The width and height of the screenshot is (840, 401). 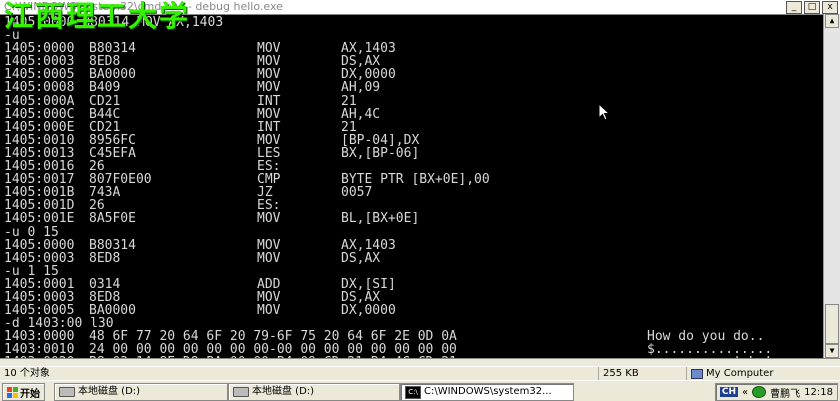 What do you see at coordinates (97, 16) in the screenshot?
I see `watermark-overlay-text: 江西理工大学` at bounding box center [97, 16].